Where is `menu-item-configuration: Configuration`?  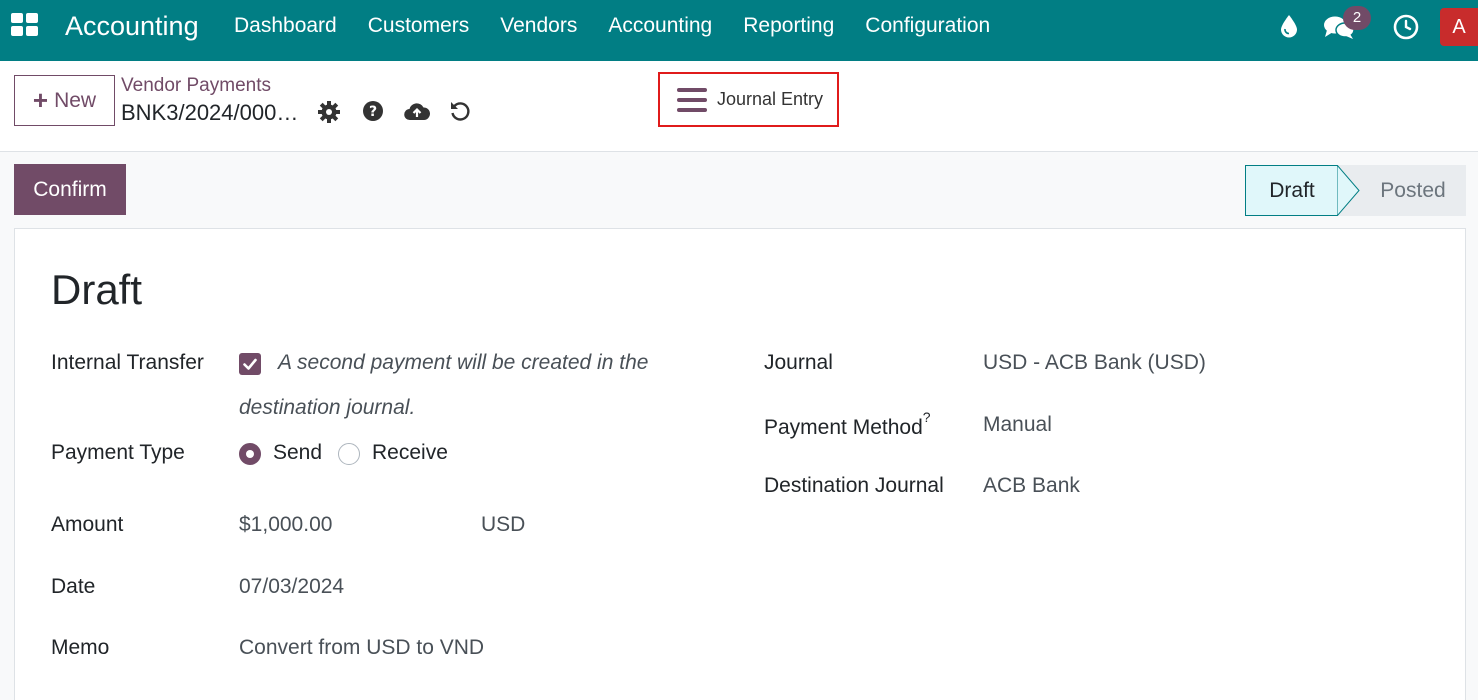 menu-item-configuration: Configuration is located at coordinates (927, 26).